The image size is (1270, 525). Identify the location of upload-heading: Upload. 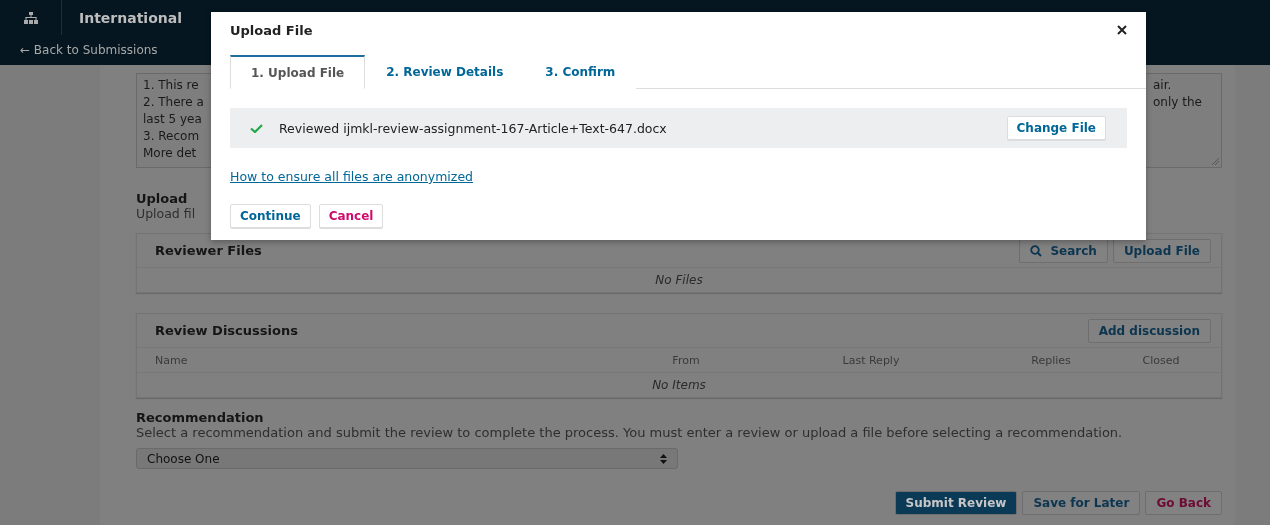
(162, 198).